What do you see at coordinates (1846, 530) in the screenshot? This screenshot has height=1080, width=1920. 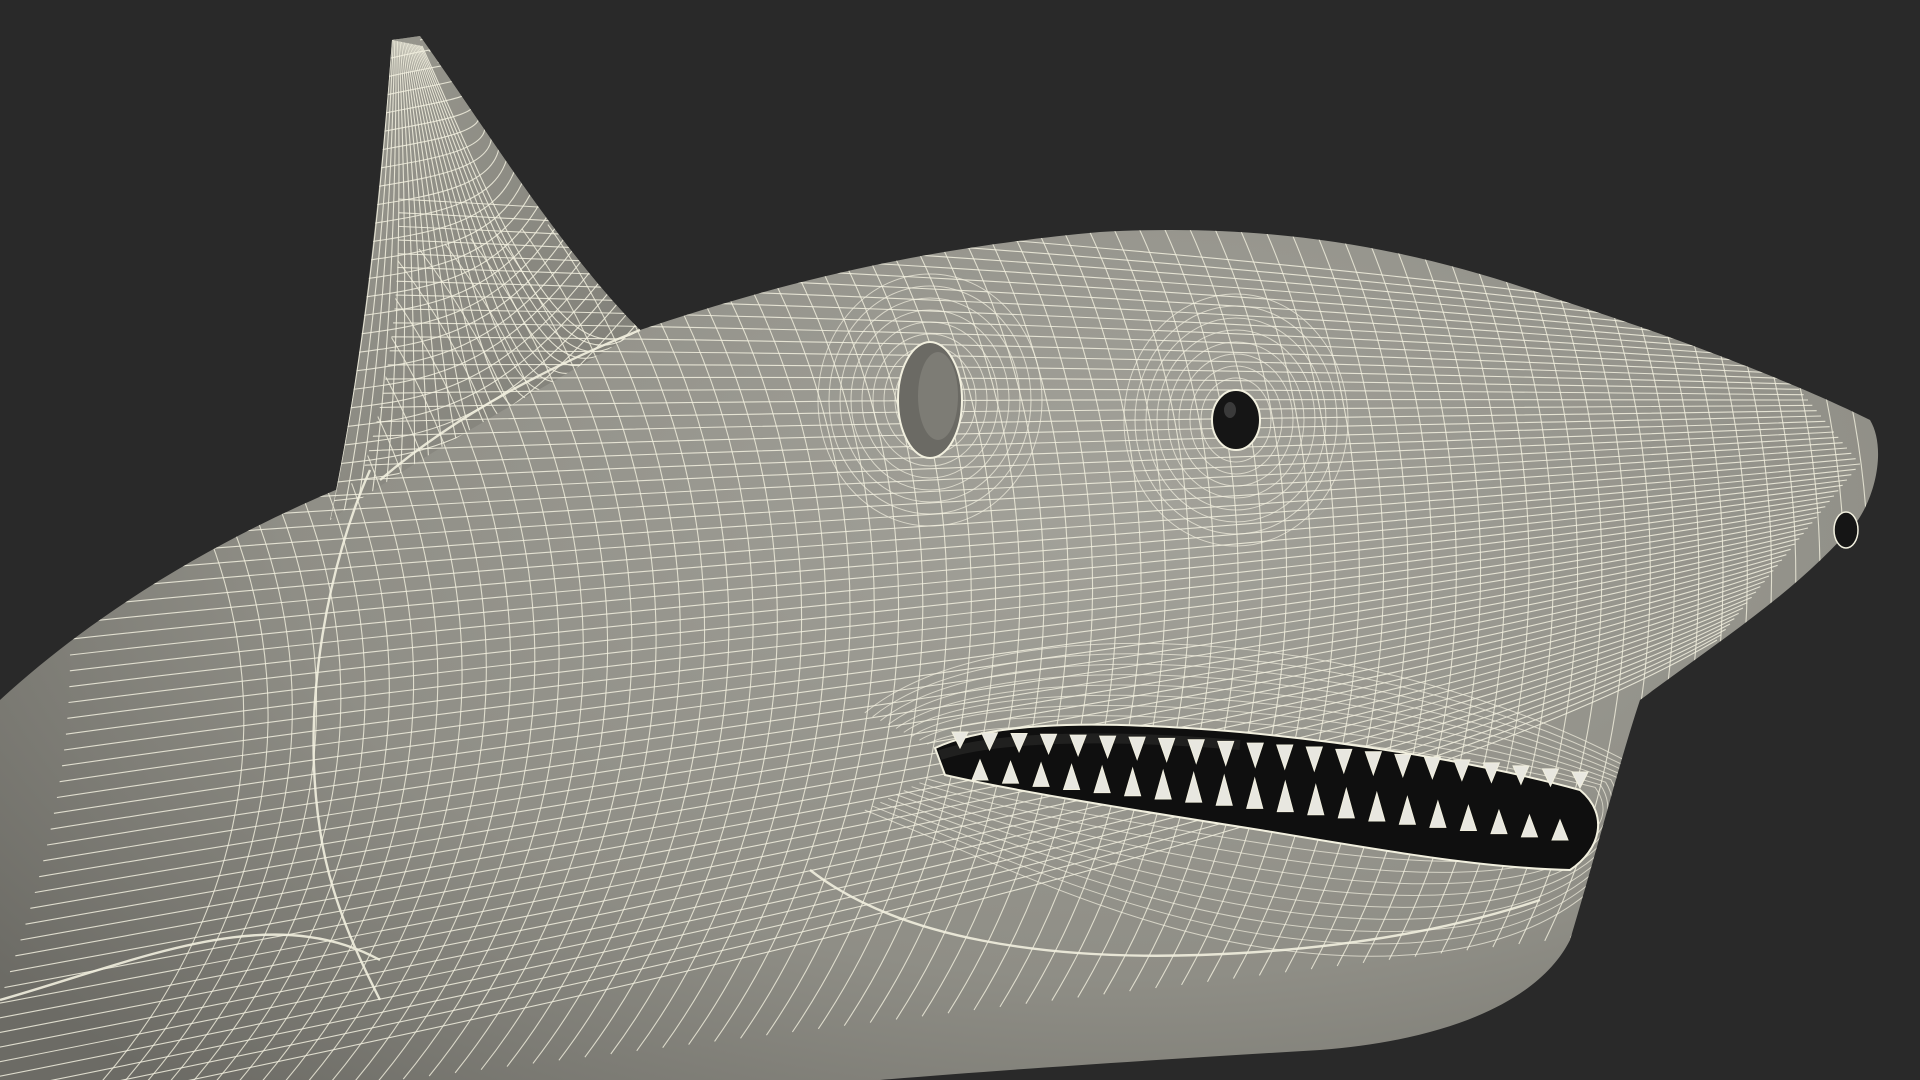 I see `shark-nostril` at bounding box center [1846, 530].